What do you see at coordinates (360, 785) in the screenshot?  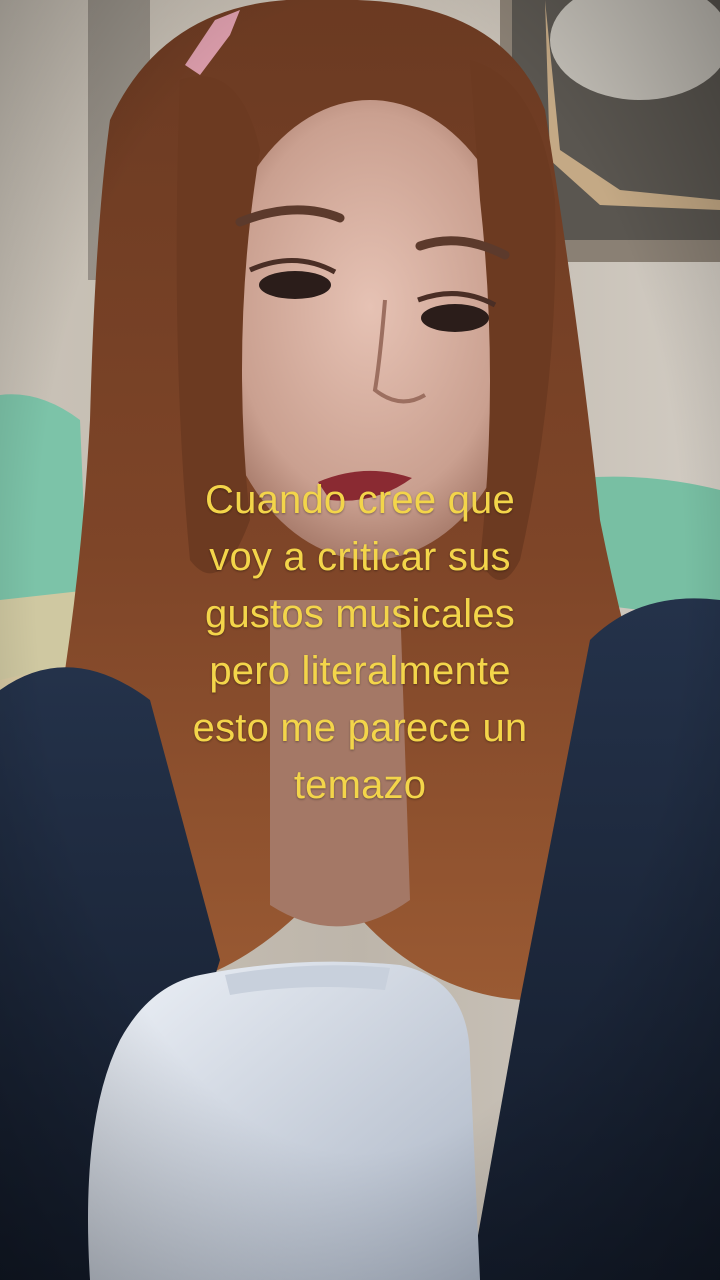 I see `caption-line-6: temazo` at bounding box center [360, 785].